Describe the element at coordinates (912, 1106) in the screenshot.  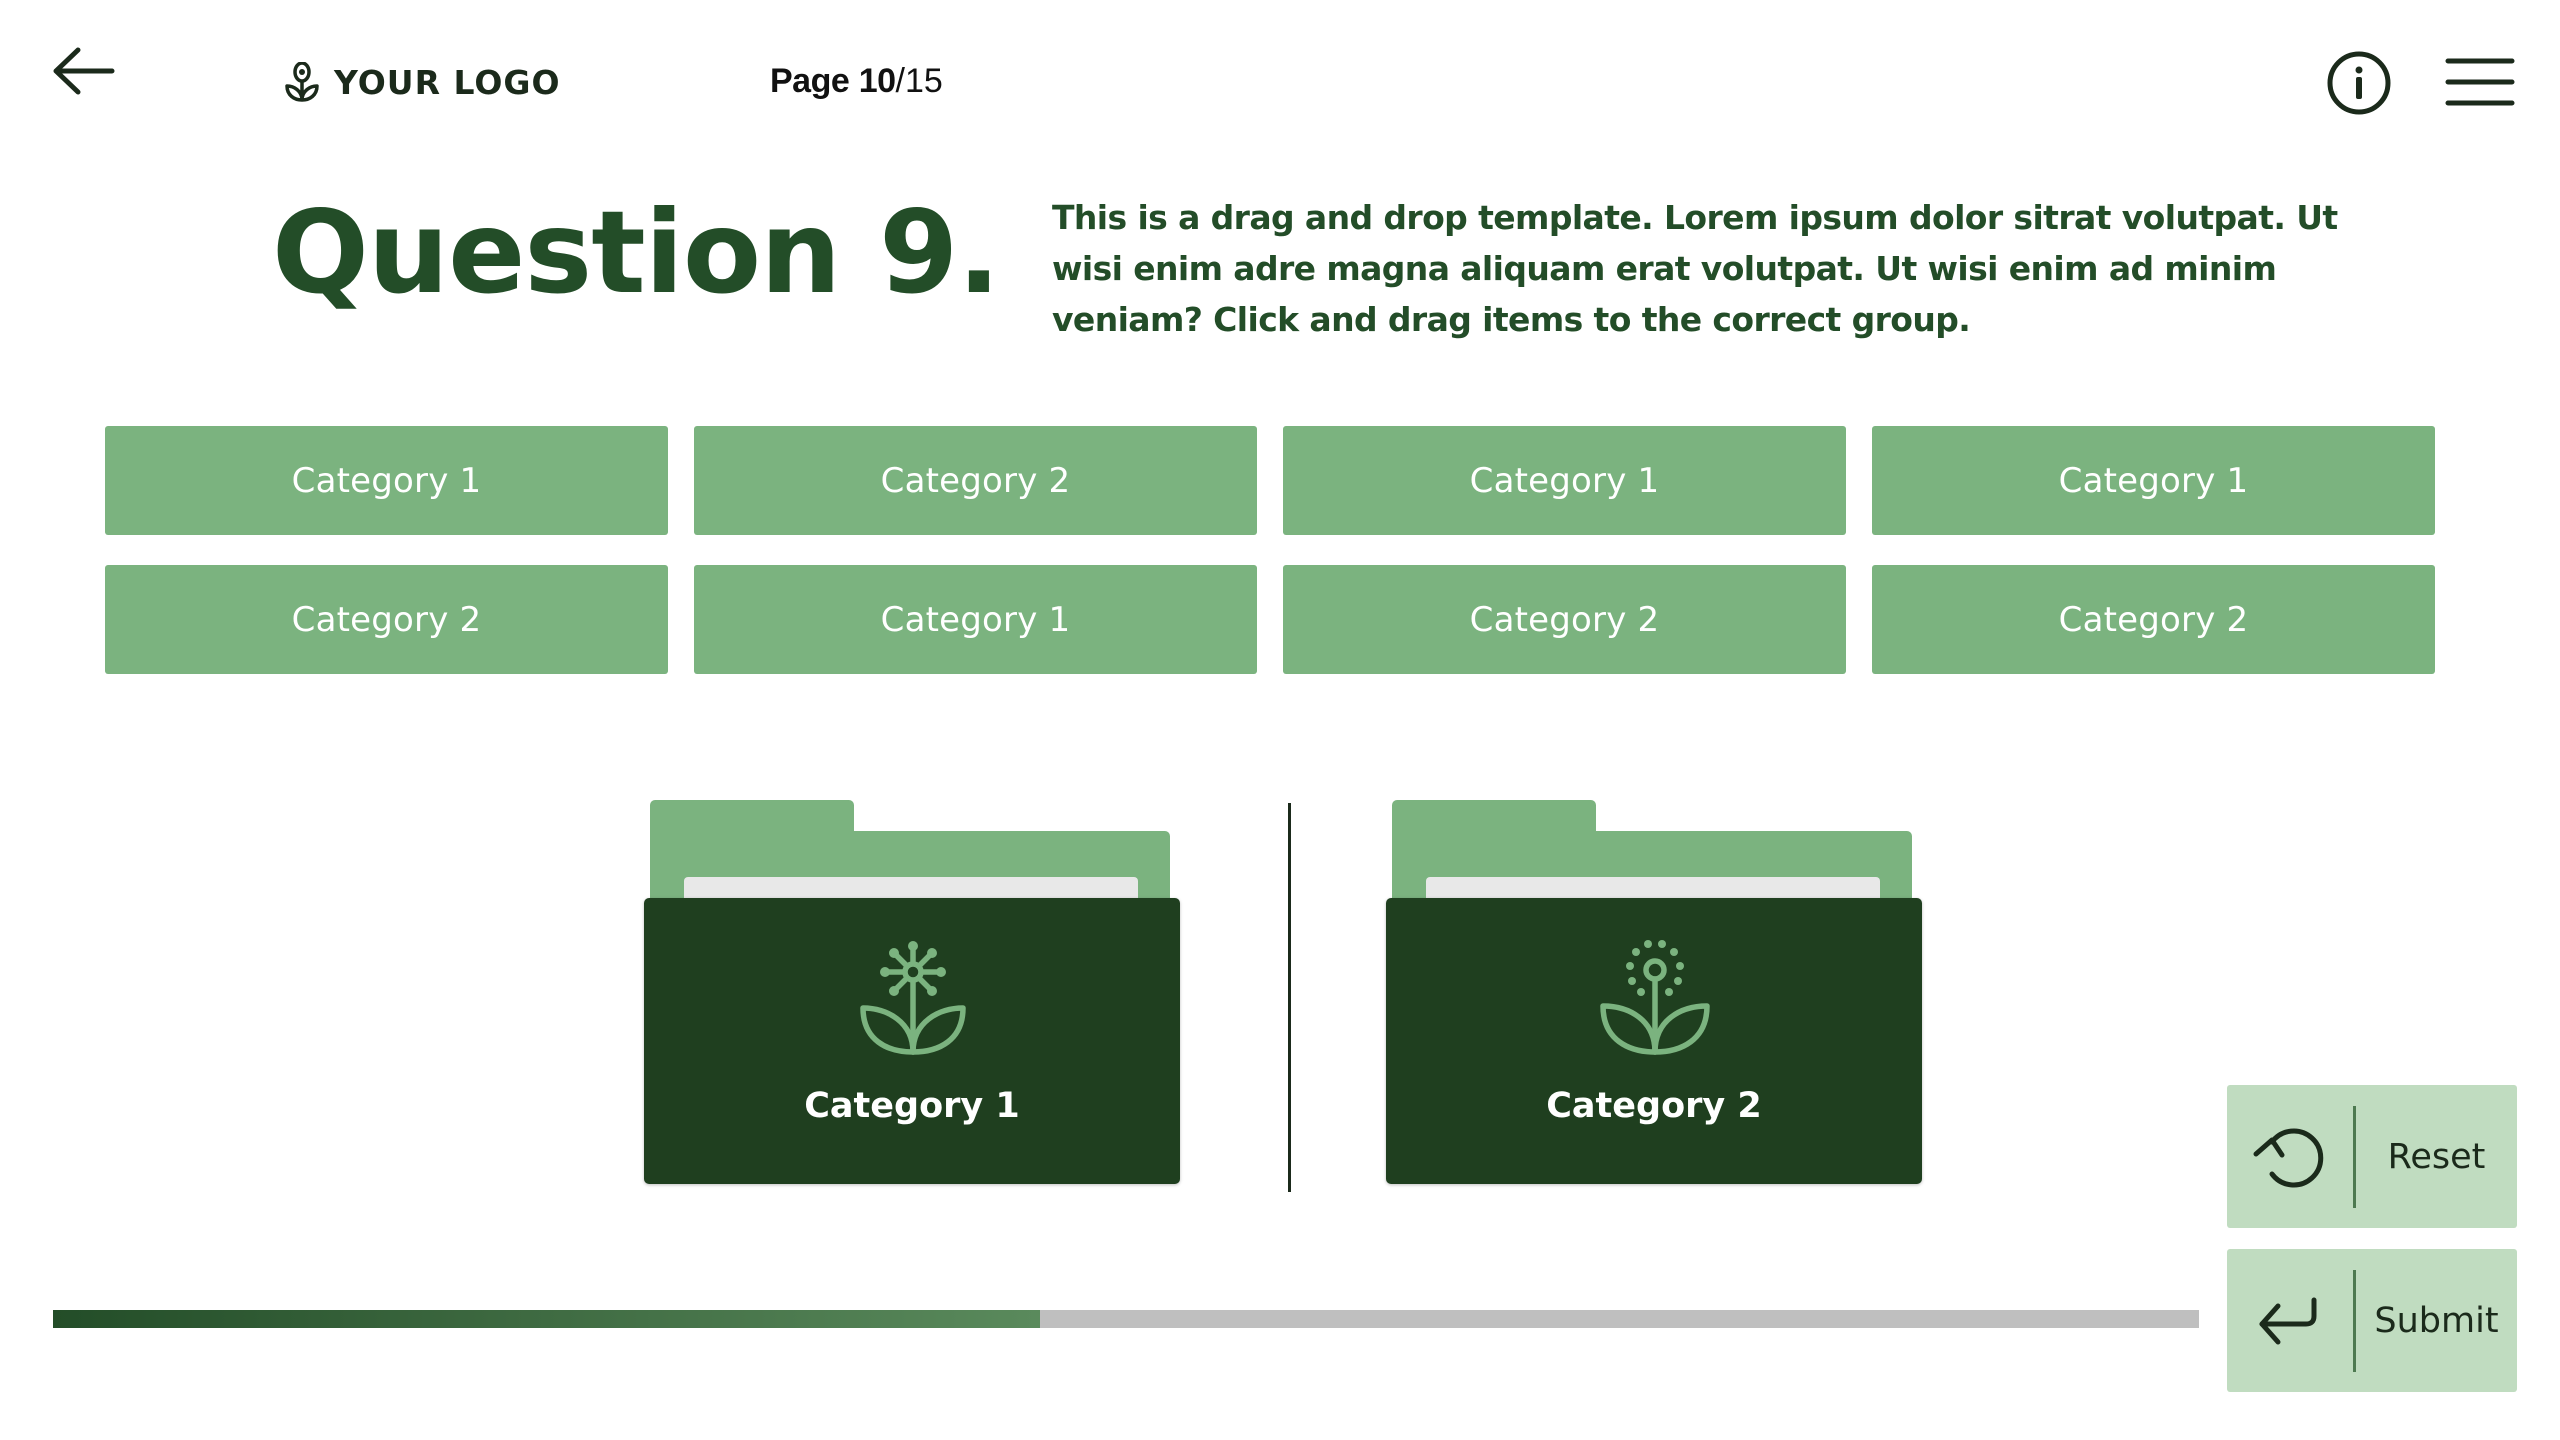
I see `drop-zone-label: Category 1` at that location.